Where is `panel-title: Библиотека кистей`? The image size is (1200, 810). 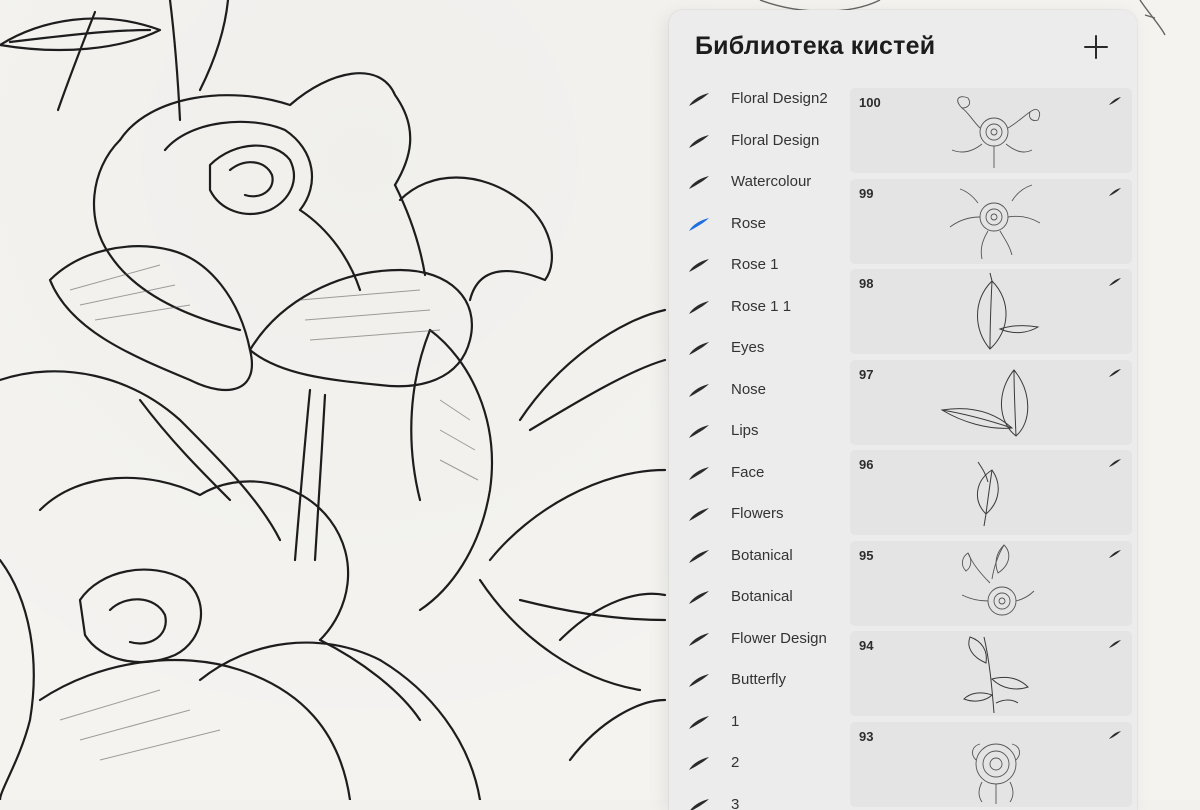 panel-title: Библиотека кистей is located at coordinates (815, 46).